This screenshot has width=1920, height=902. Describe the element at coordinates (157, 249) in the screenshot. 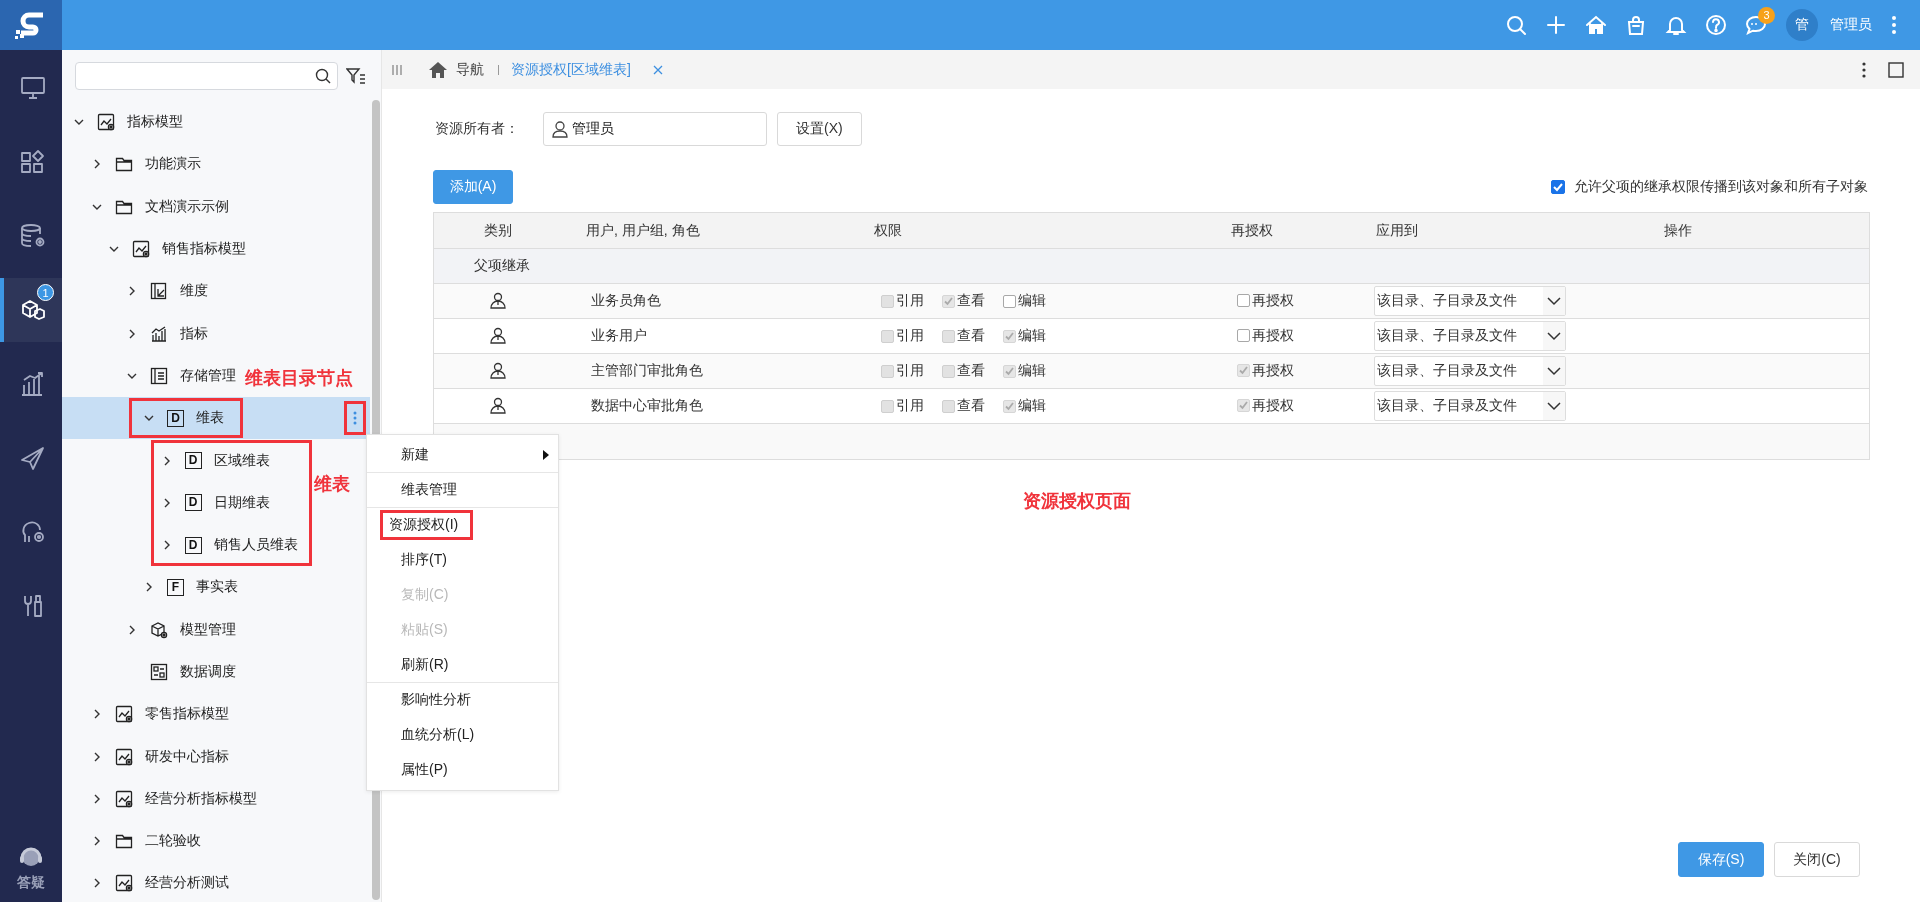

I see `tree-item: 销售指标模型` at that location.